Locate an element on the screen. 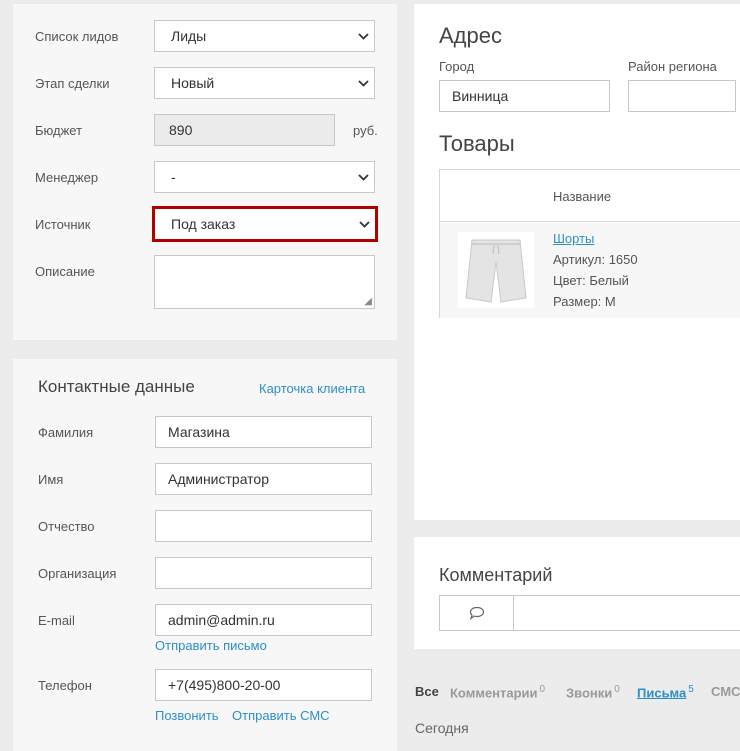 The height and width of the screenshot is (751, 740). manager-value: - is located at coordinates (173, 177).